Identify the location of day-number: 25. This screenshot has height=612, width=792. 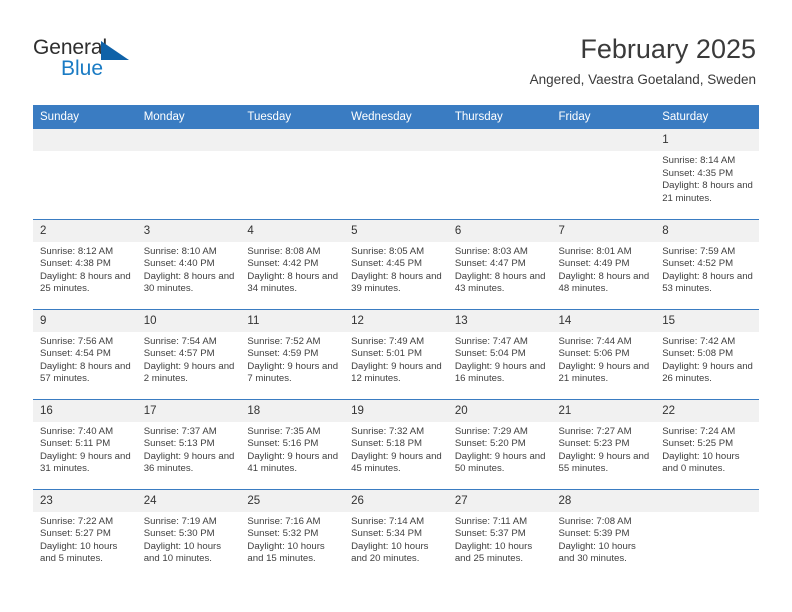
(292, 500).